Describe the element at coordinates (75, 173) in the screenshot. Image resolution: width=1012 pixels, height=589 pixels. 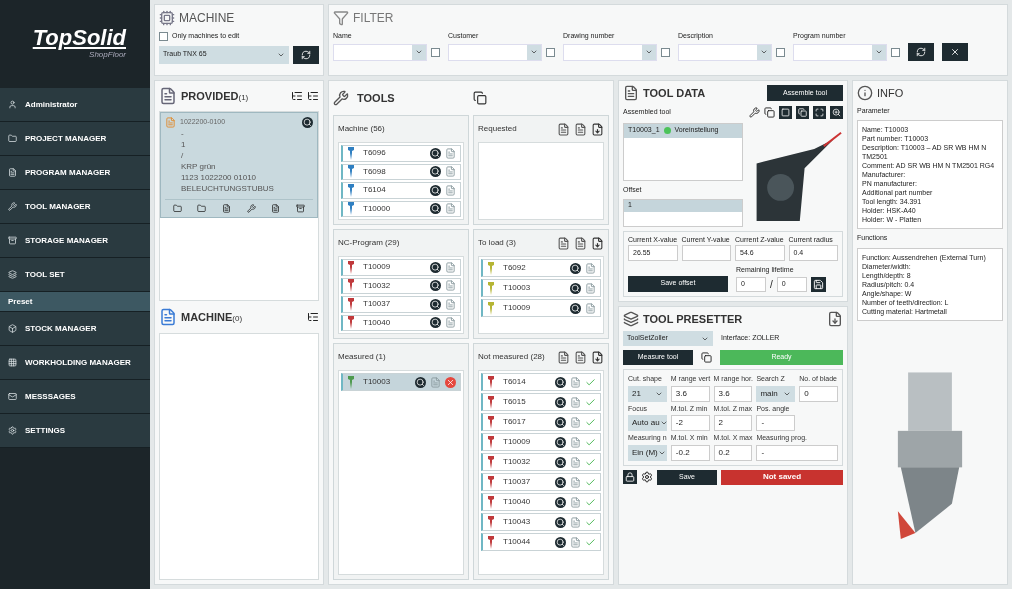
I see `sidebar-item: PROGRAM MANAGER` at that location.